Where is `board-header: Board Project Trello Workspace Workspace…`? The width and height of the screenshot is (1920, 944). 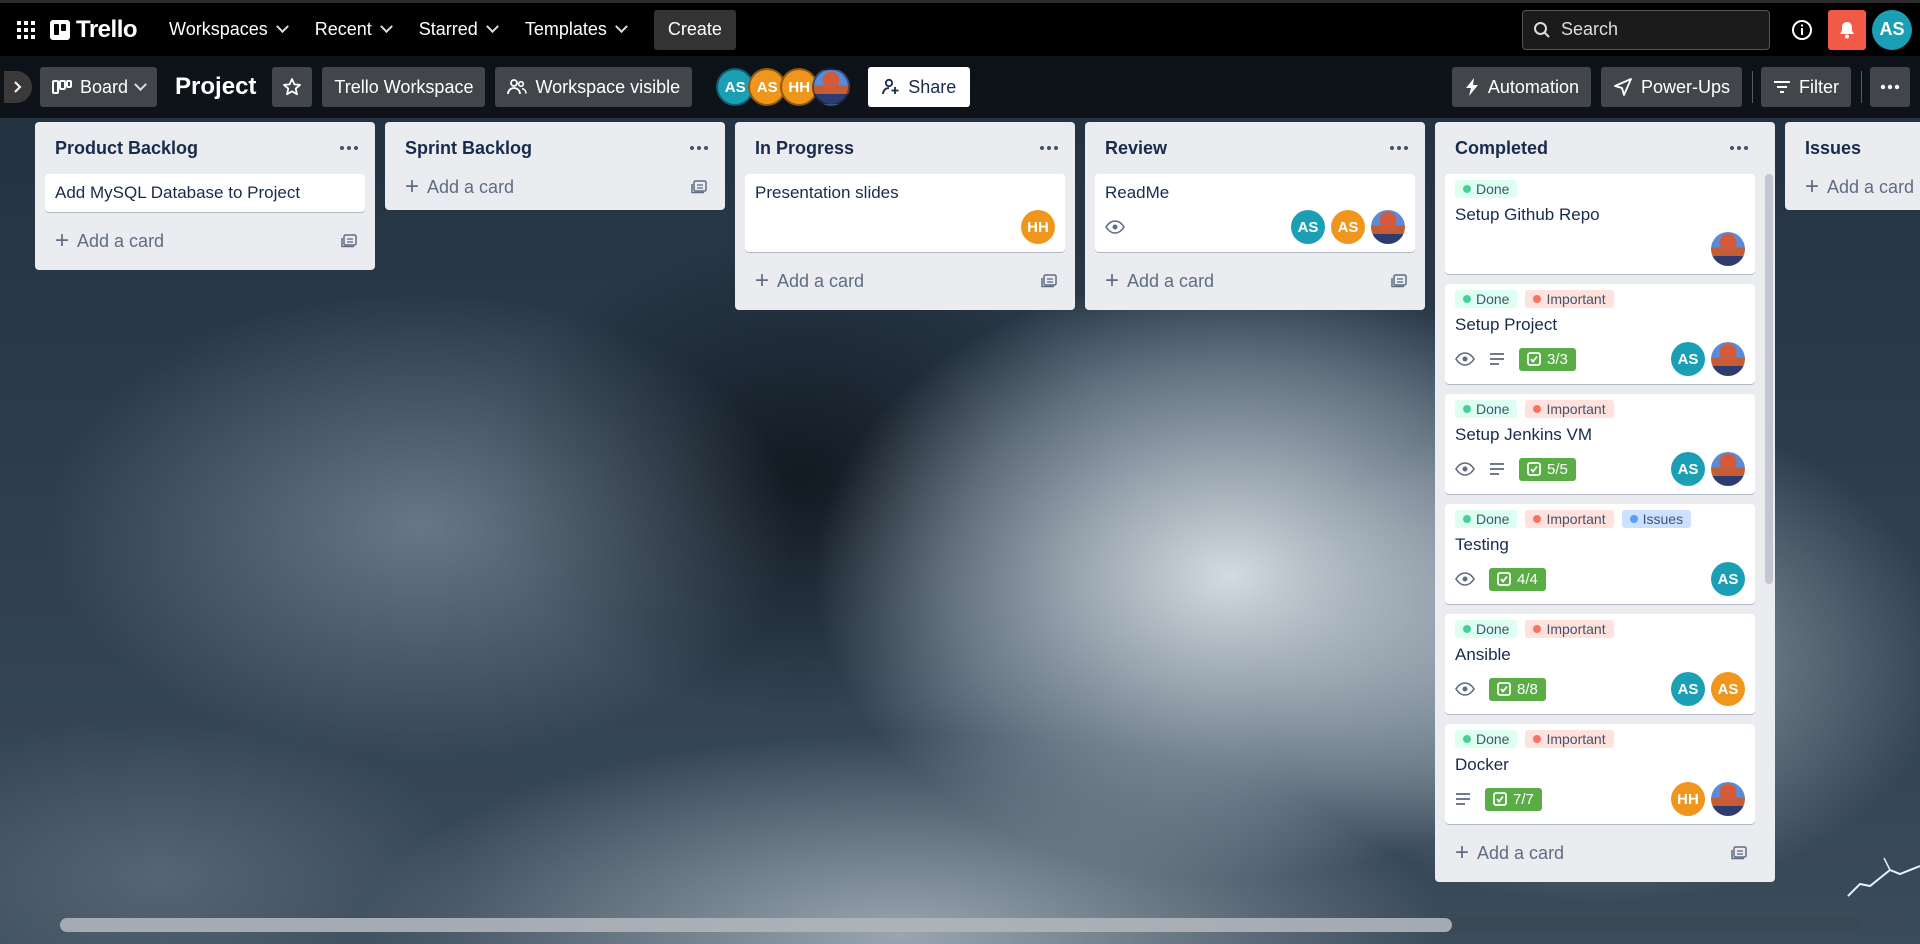
board-header: Board Project Trello Workspace Workspace… is located at coordinates (960, 87).